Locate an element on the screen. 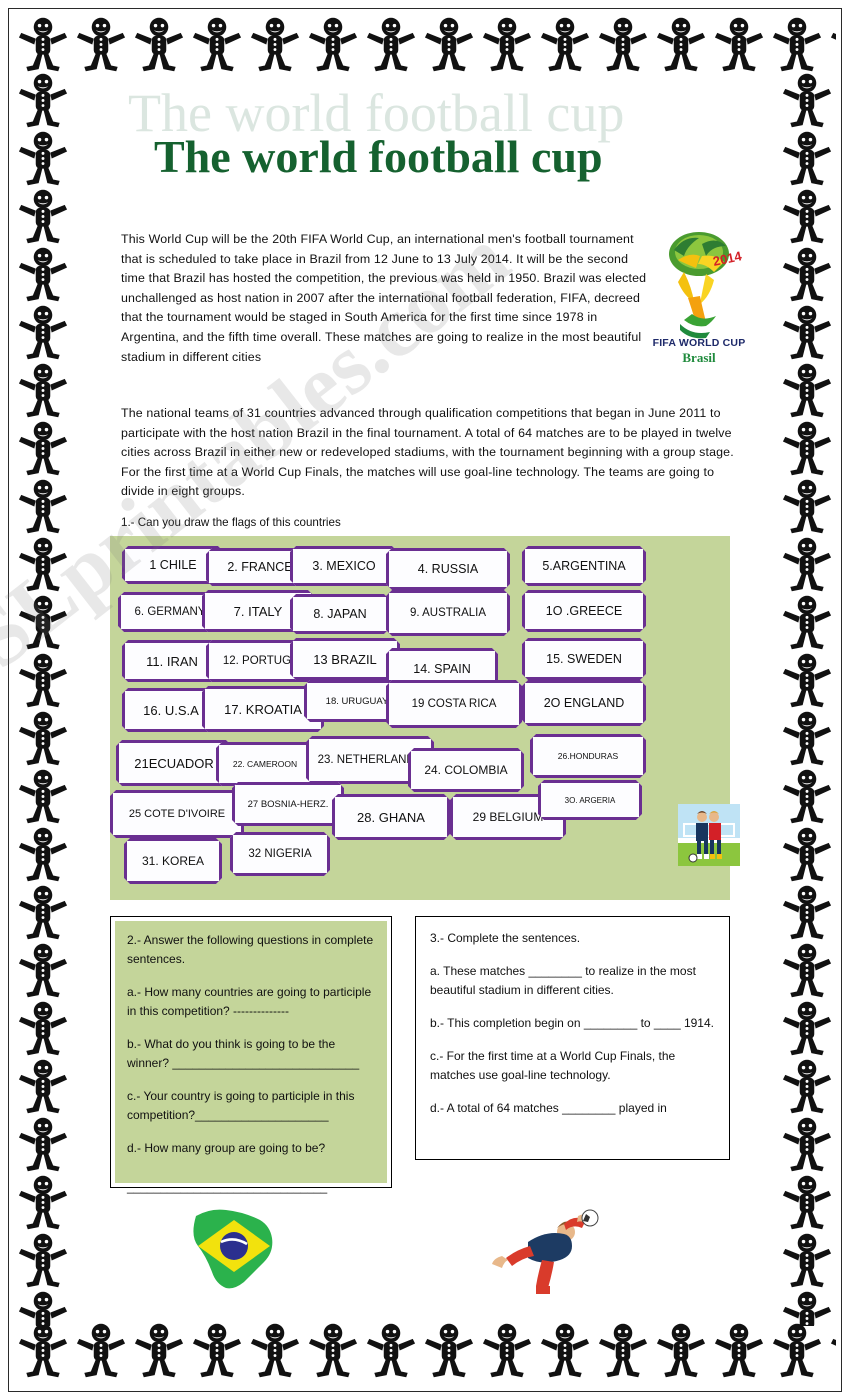 The width and height of the screenshot is (850, 1400). border-right is located at coordinates (807, 698).